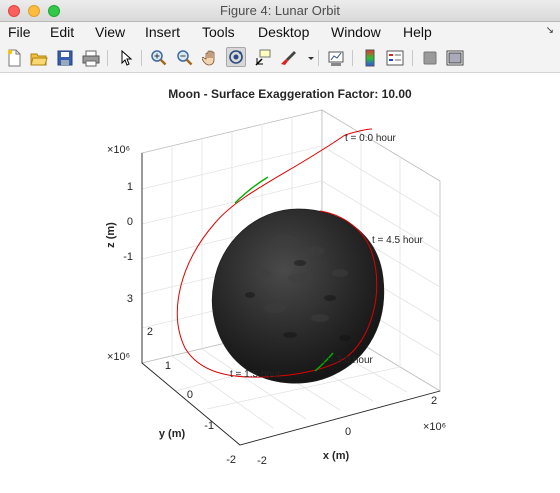 The image size is (560, 493). I want to click on y-tick-label: -2, so click(231, 460).